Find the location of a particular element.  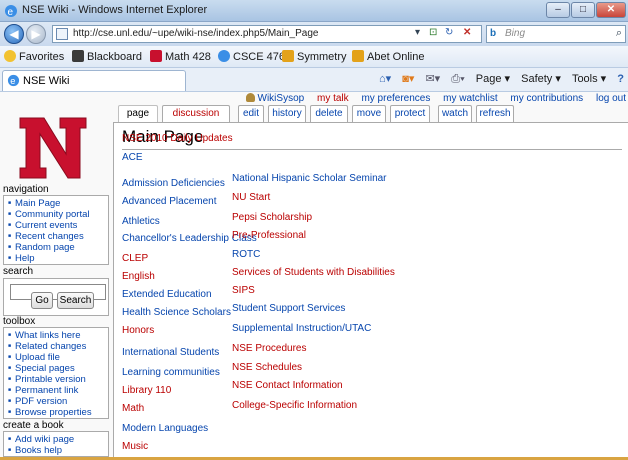

toolbox-what-links-here: What links here is located at coordinates (58, 335).